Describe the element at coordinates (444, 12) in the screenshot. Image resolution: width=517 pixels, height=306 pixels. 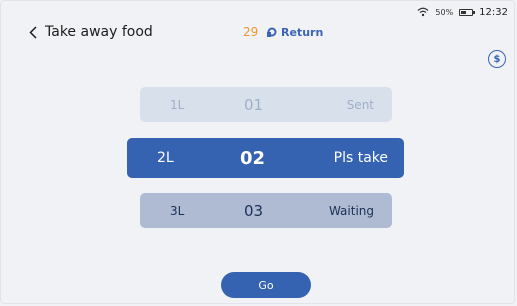
I see `battery-percent: 50%` at that location.